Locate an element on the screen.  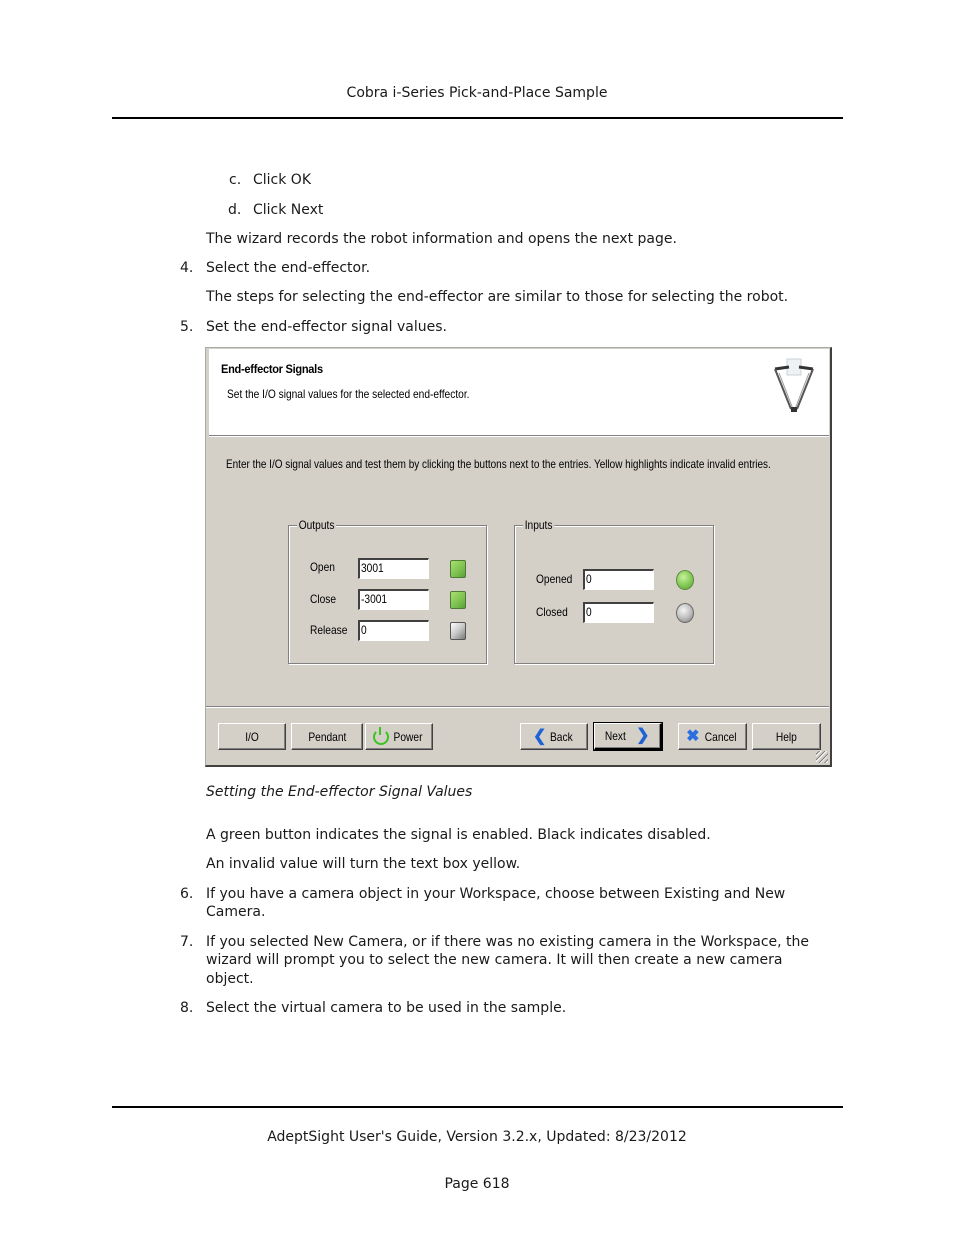
outputs-group: Outputs Open 3001 Close -3001 Release 0 is located at coordinates (387, 591).